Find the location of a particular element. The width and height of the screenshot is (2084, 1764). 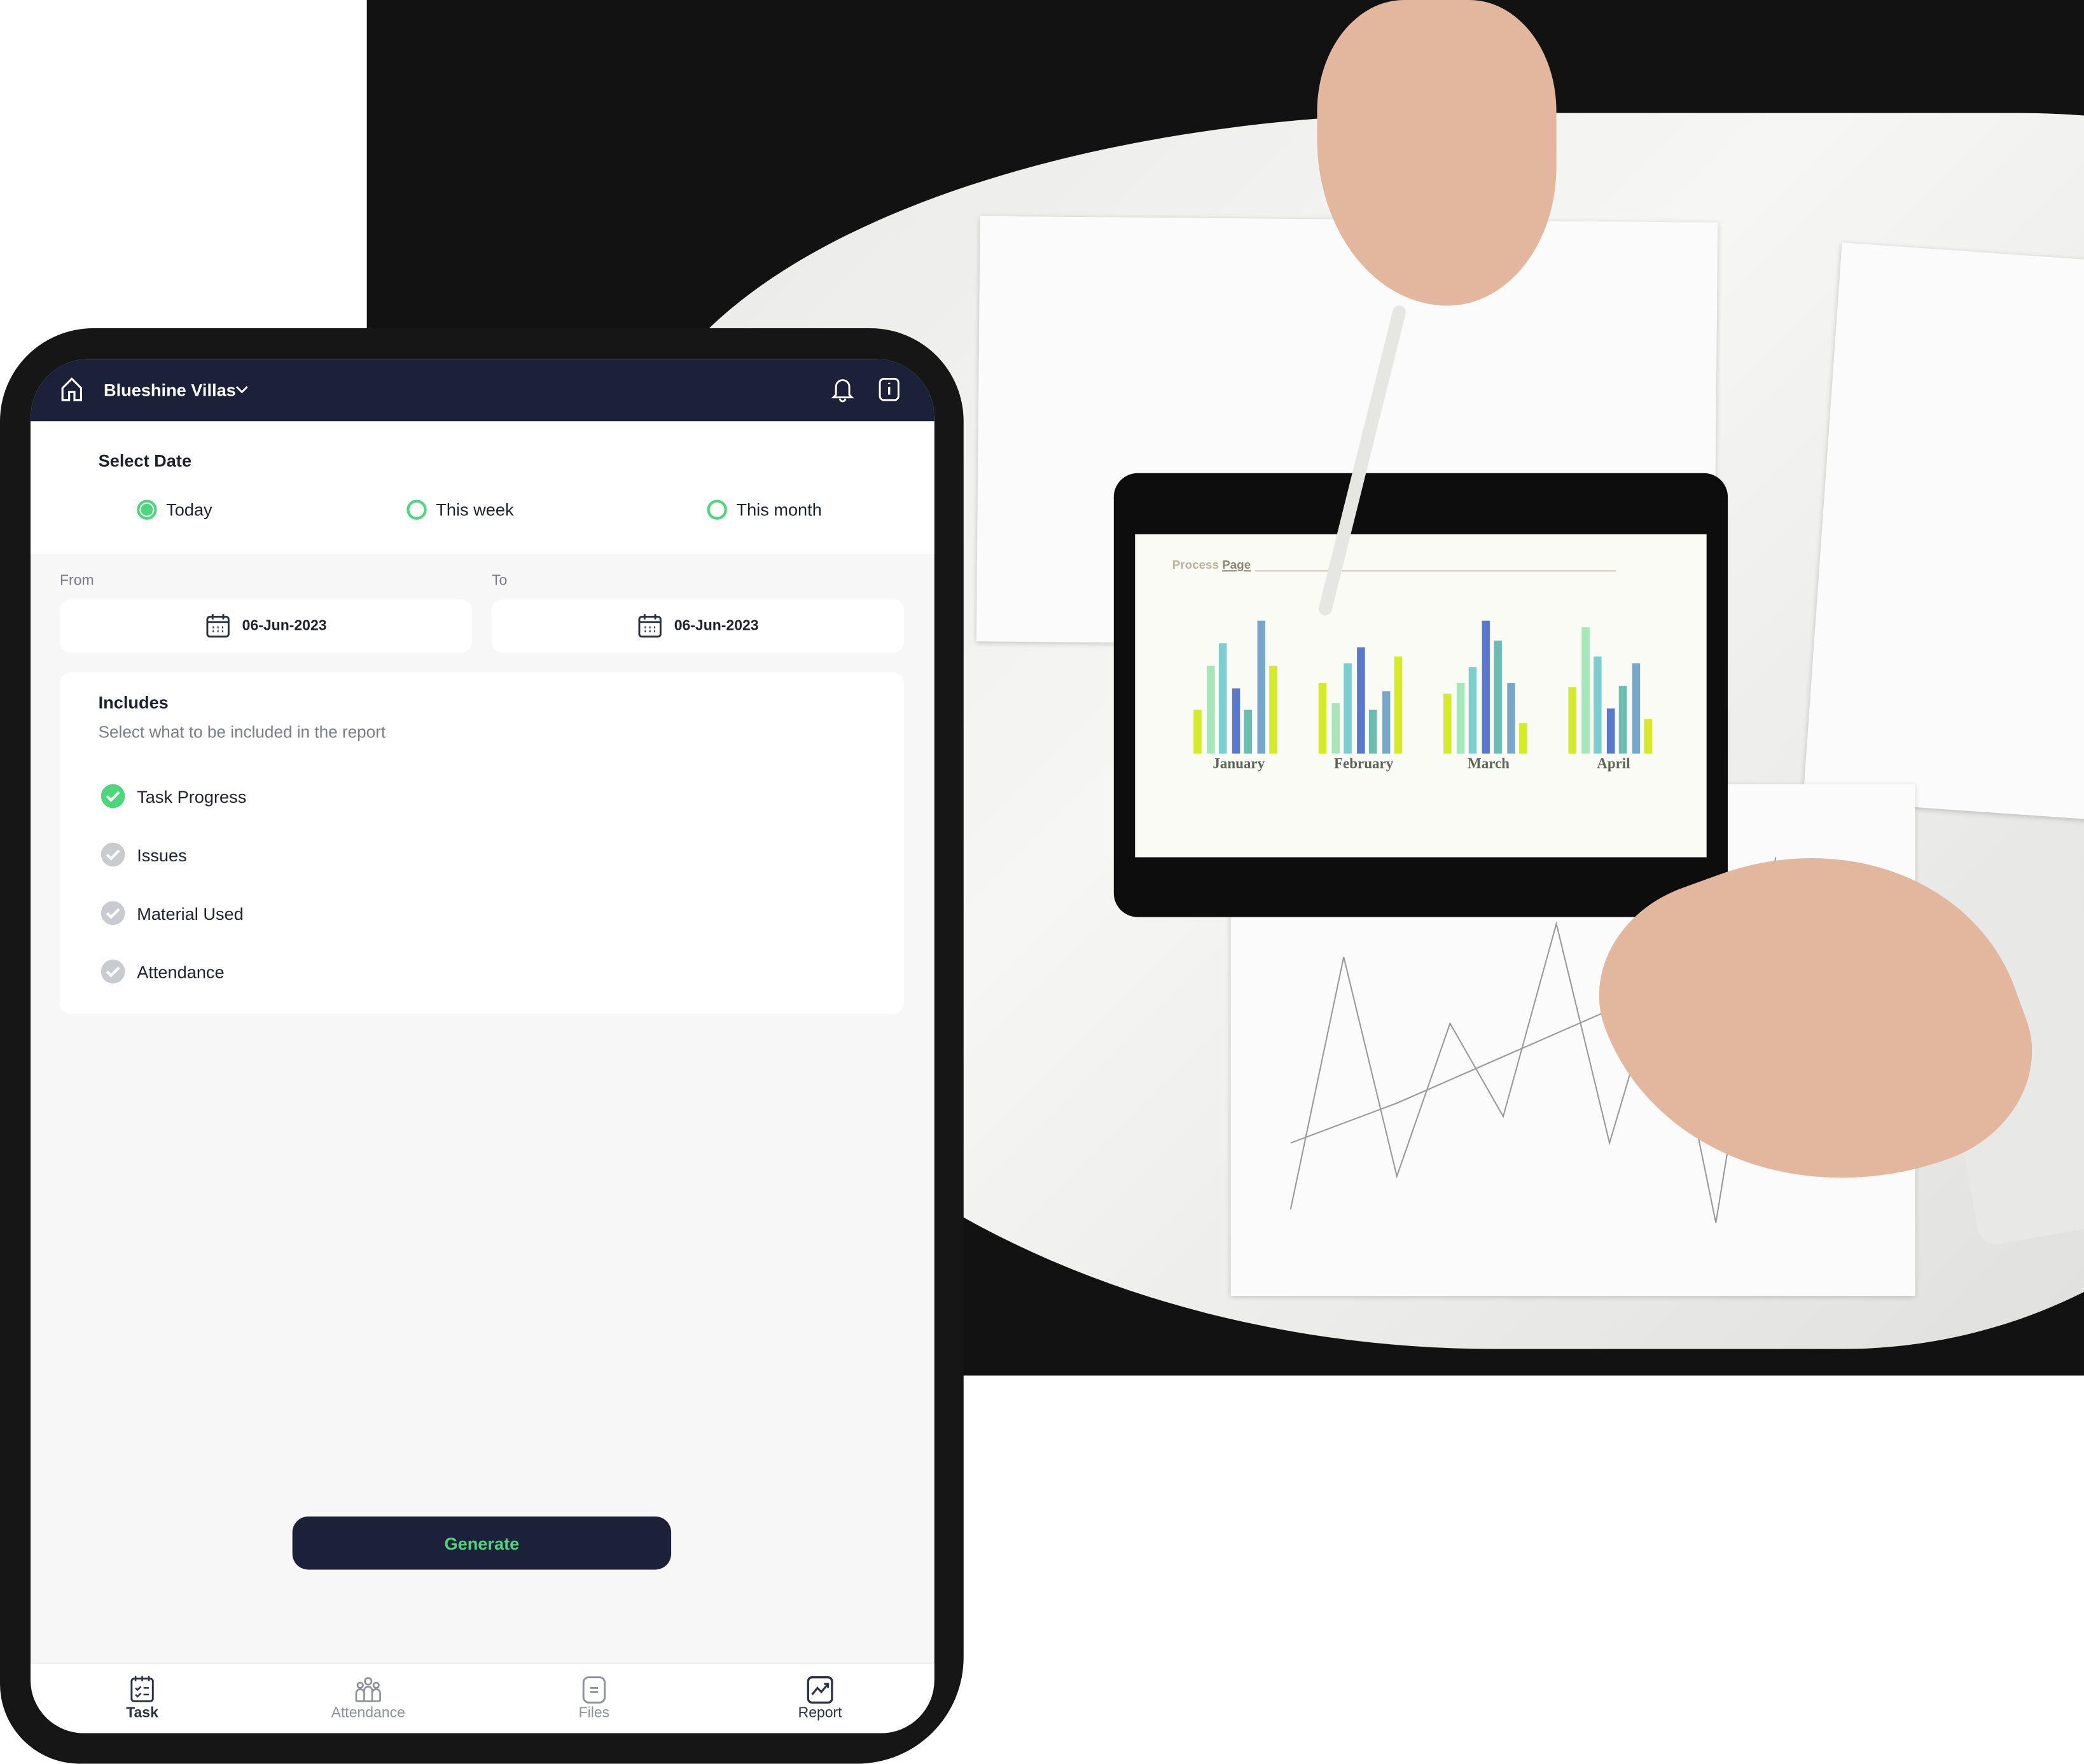

tablet-title-b: Page is located at coordinates (1236, 565).